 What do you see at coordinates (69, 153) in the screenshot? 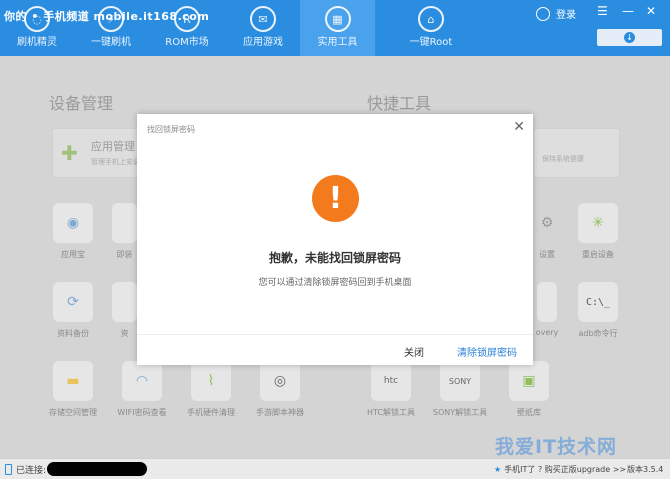
I see `puzzle-icon: ✚` at bounding box center [69, 153].